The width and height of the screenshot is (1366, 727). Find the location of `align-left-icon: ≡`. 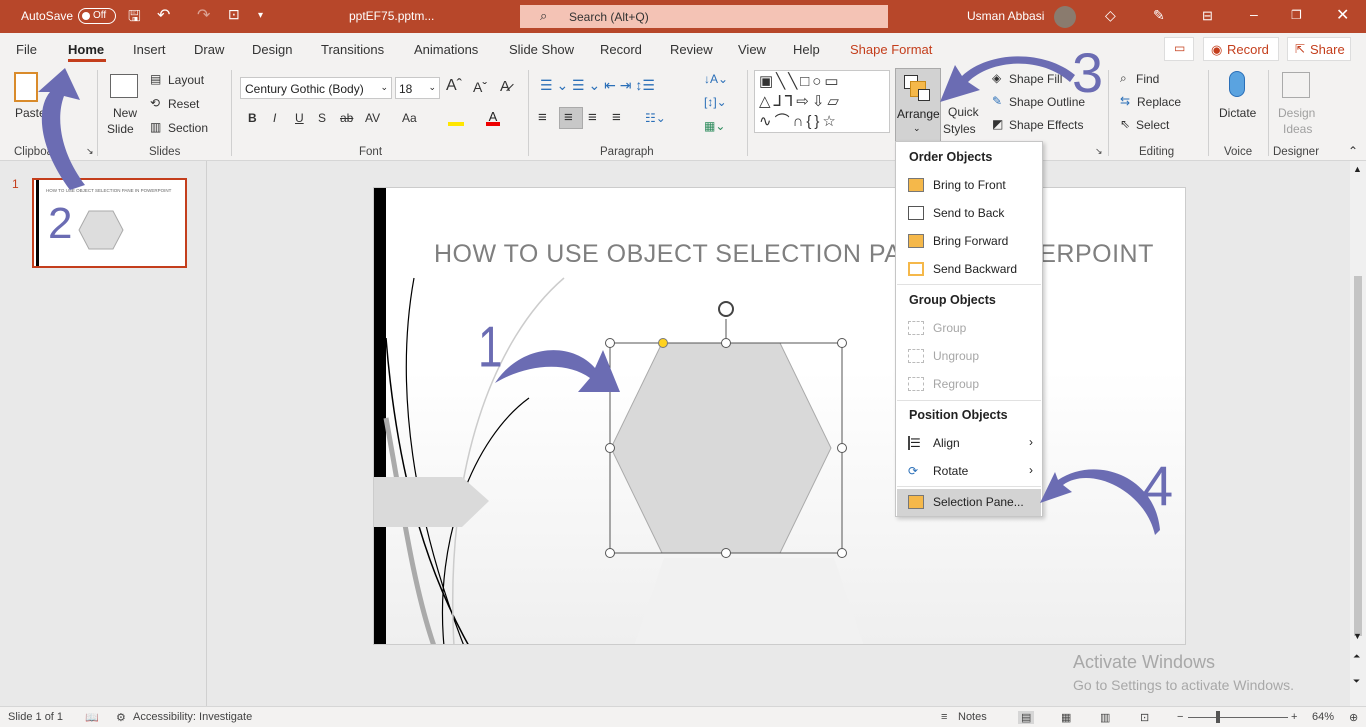

align-left-icon: ≡ is located at coordinates (542, 117).